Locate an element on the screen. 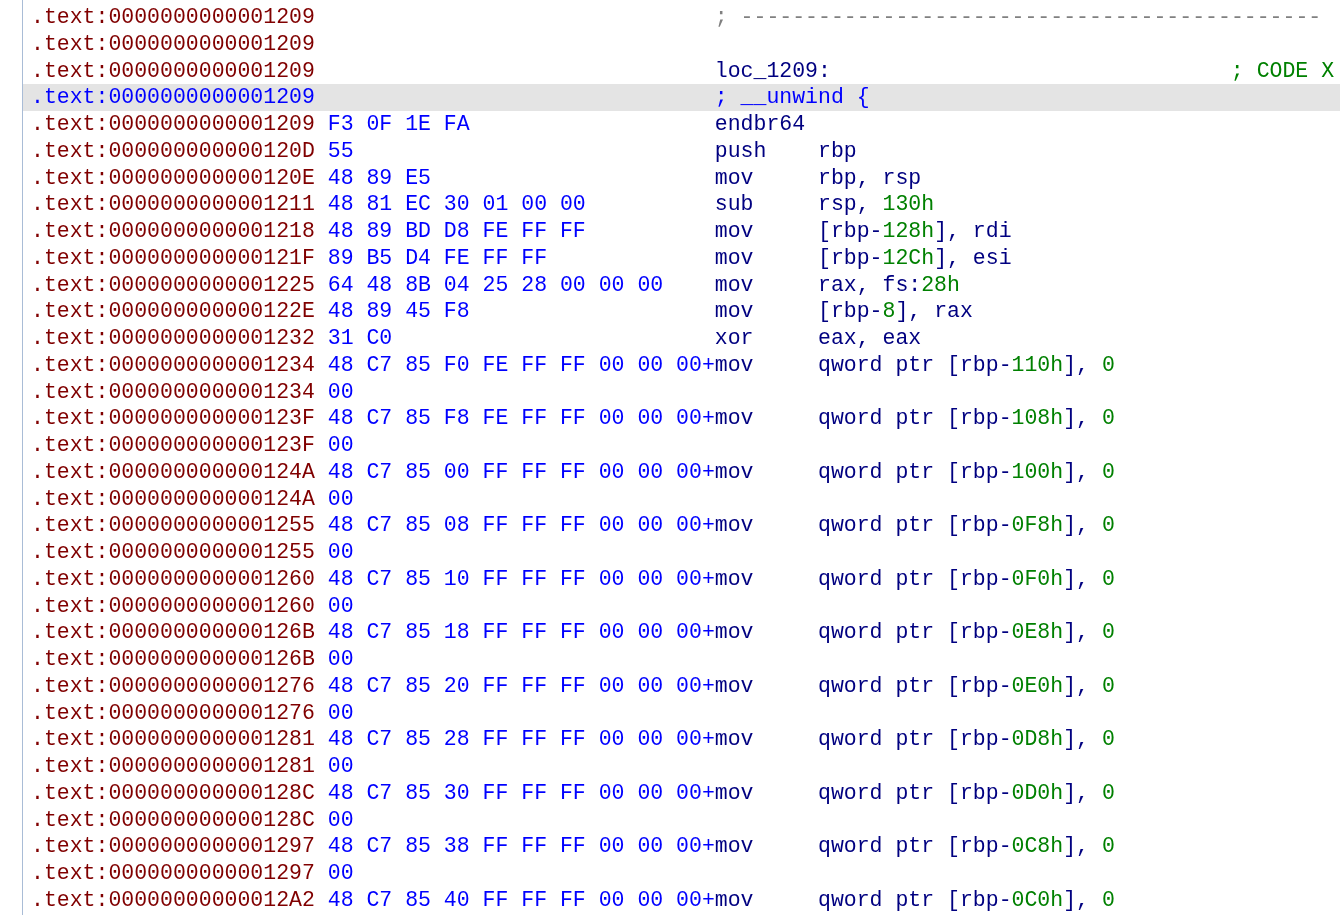 The image size is (1340, 915). instruction-operands: qword ptr [rbp-0C8h], 0 is located at coordinates (966, 846).